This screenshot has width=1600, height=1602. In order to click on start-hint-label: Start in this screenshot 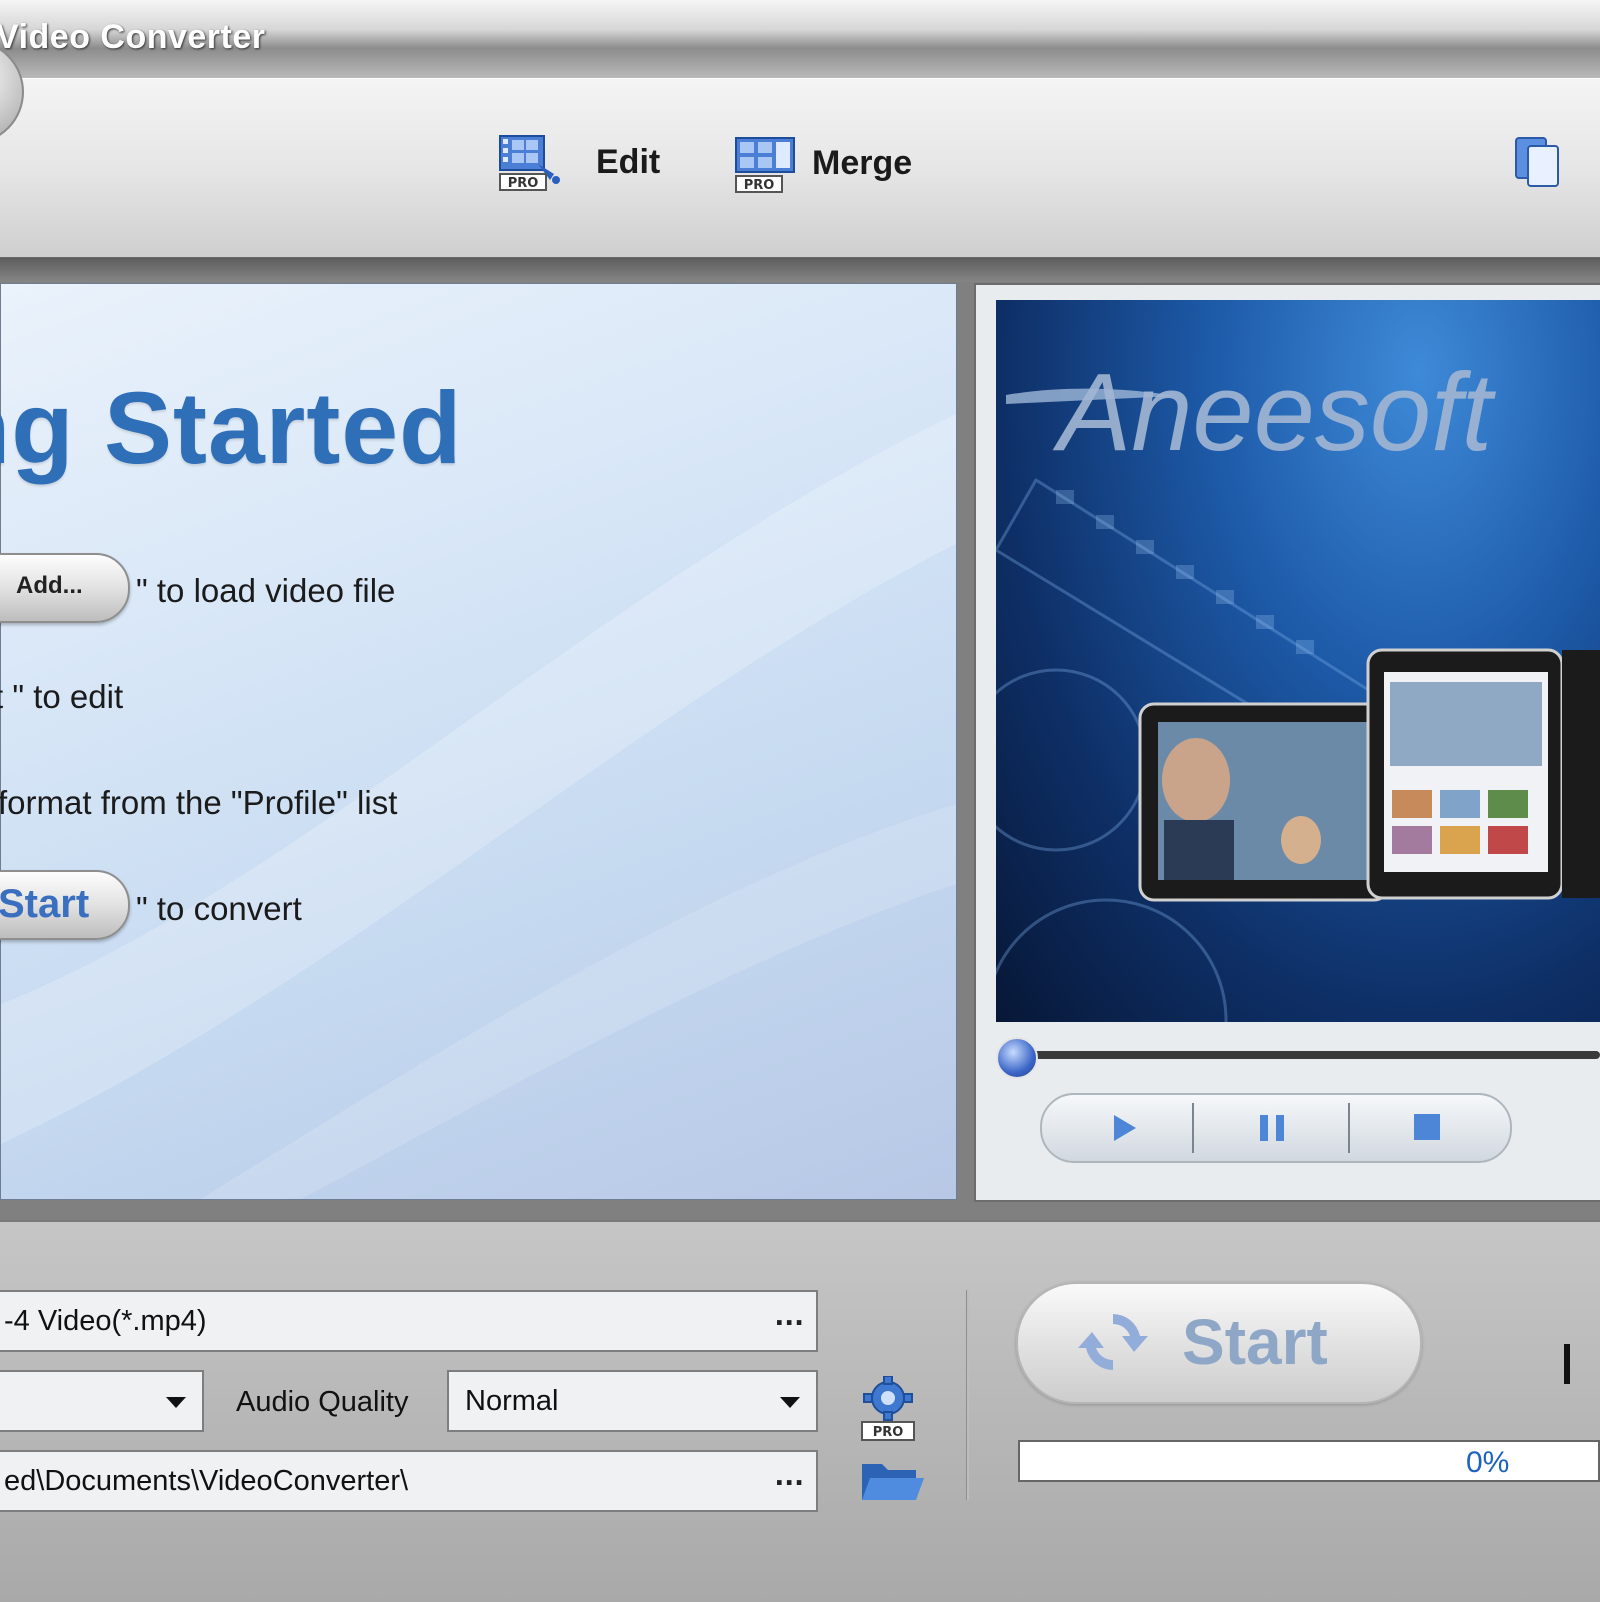, I will do `click(44, 904)`.